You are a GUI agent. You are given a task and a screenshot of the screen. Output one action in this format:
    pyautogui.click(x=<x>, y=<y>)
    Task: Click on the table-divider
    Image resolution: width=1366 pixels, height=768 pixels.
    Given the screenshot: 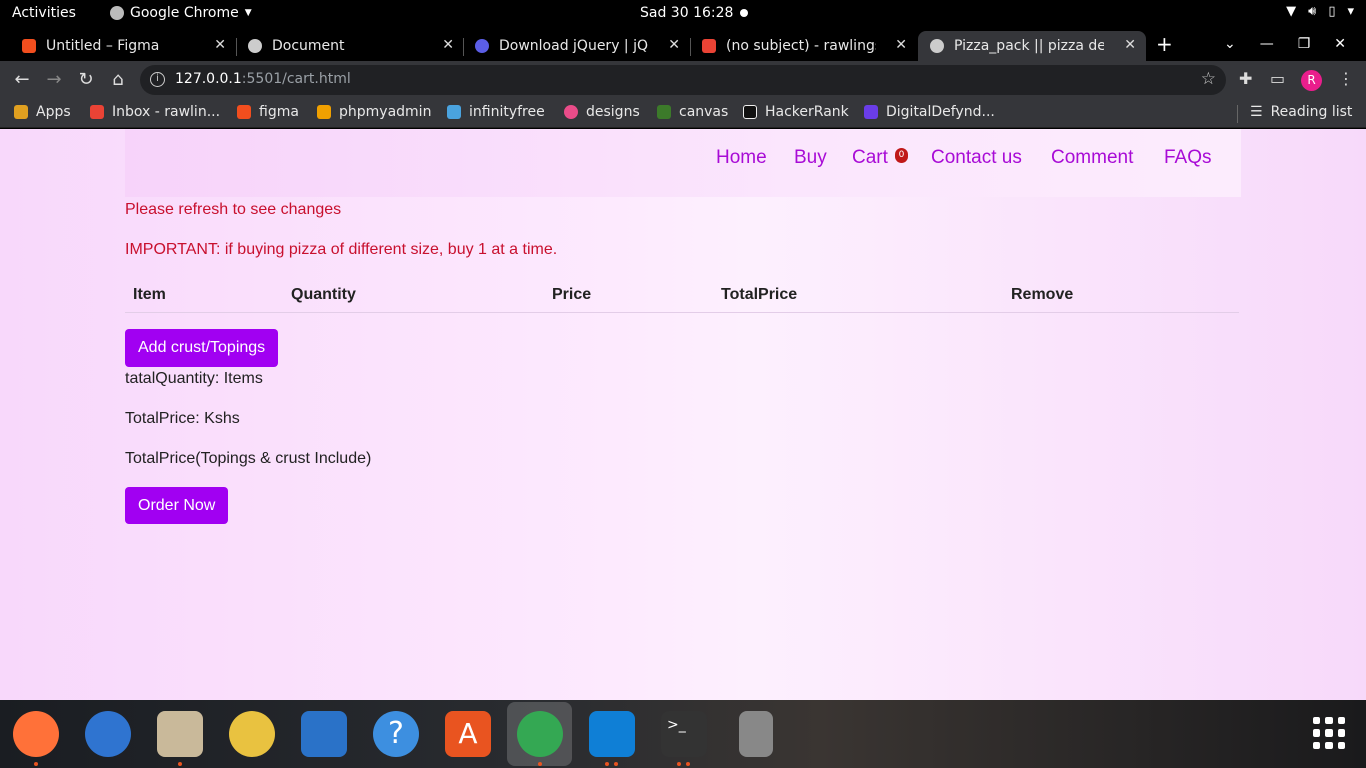 What is the action you would take?
    pyautogui.click(x=682, y=312)
    